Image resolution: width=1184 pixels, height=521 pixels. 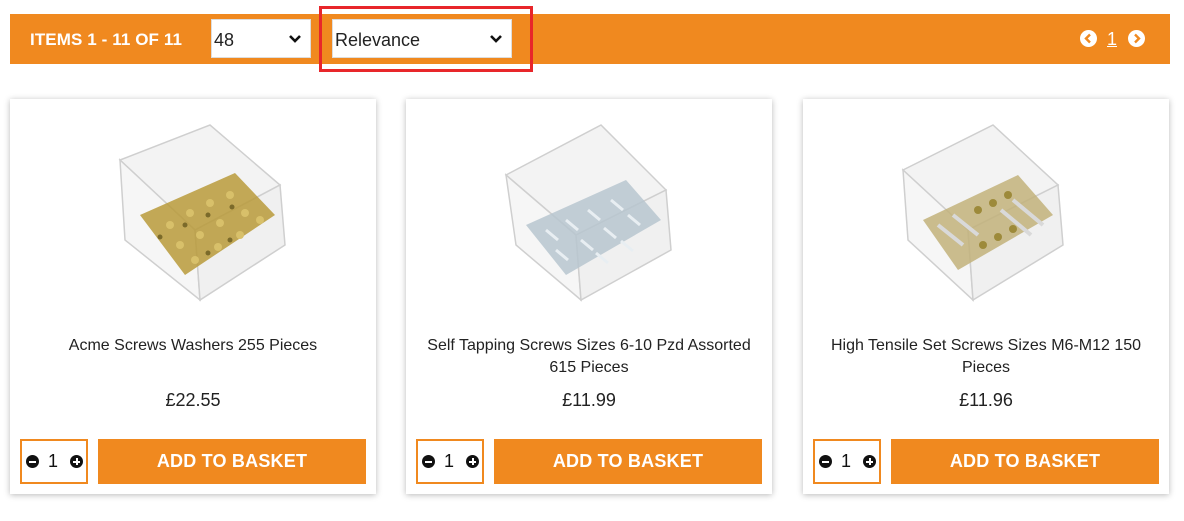 I want to click on chevron-down-icon, so click(x=295, y=39).